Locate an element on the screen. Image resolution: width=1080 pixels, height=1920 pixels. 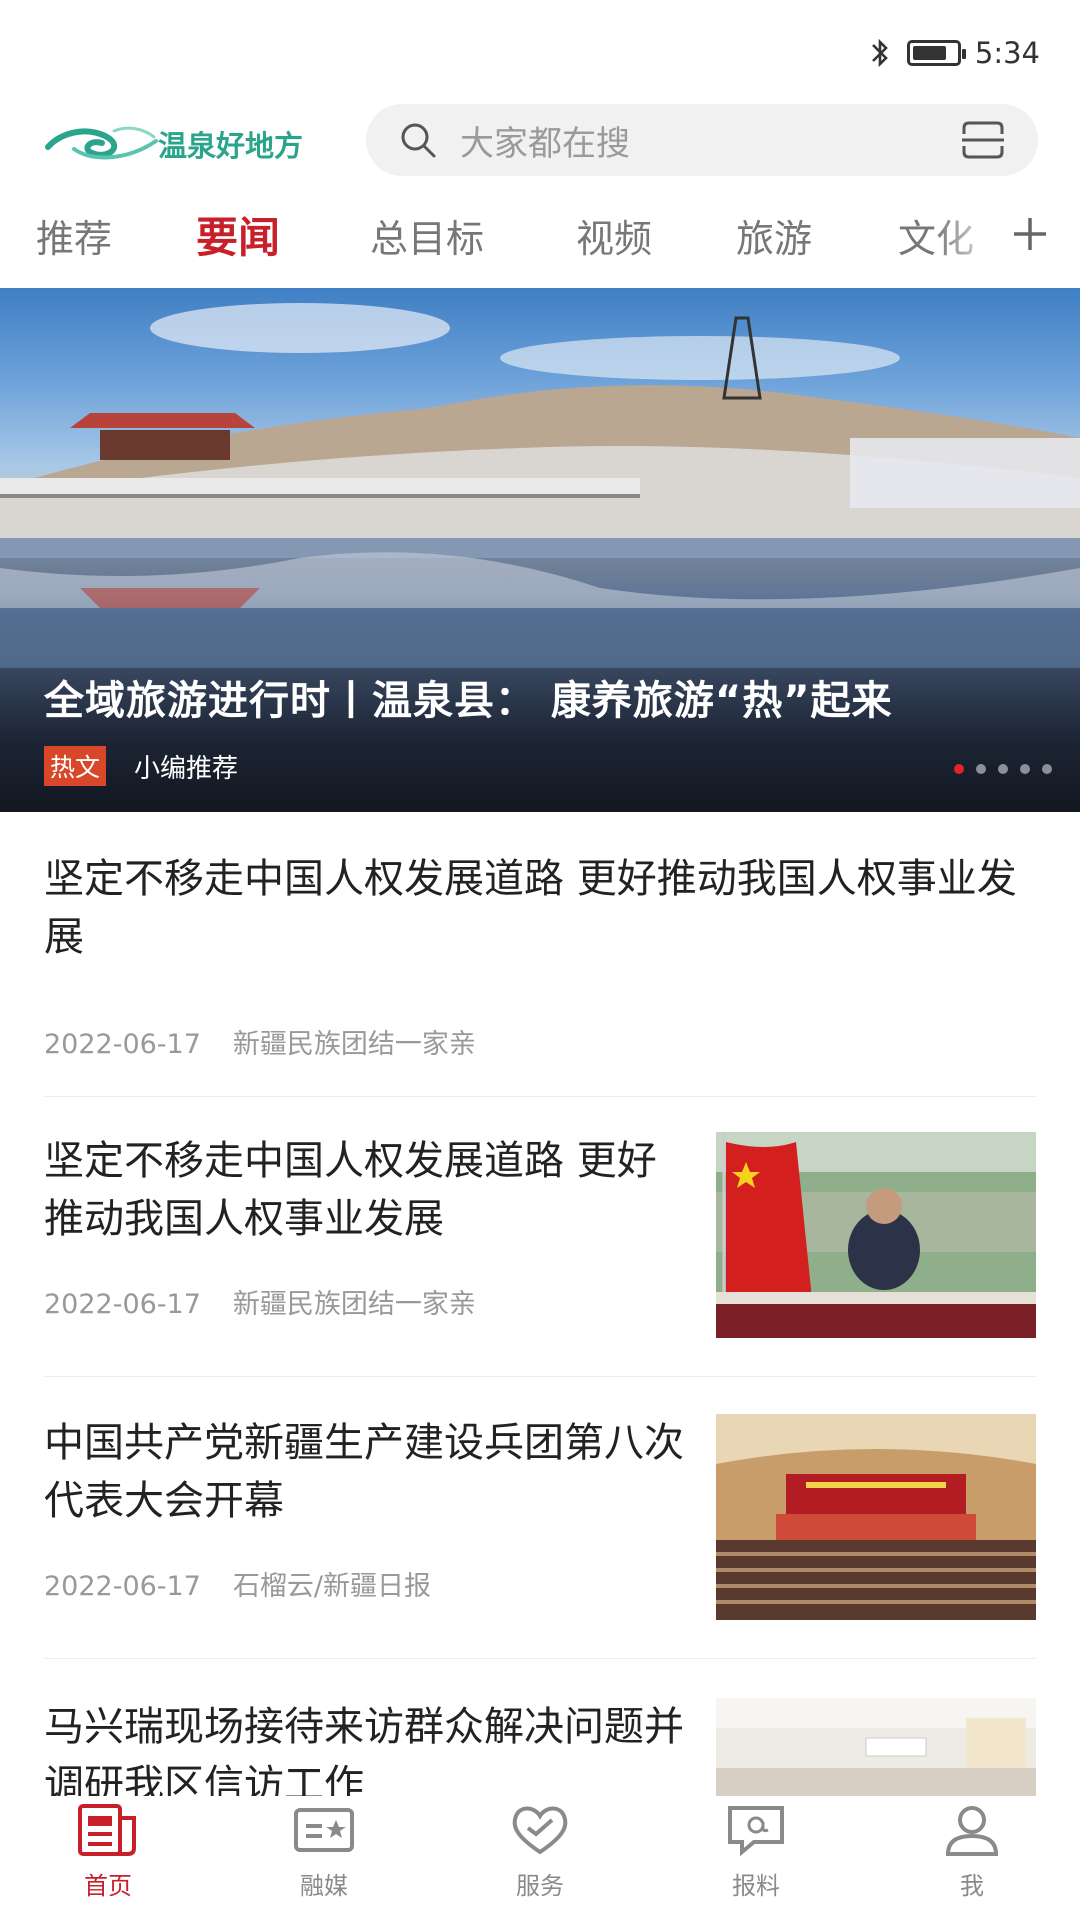
news-item: 马兴瑞现场接待来访群众解决问题并调研我区信访工作 is located at coordinates (540, 1753).